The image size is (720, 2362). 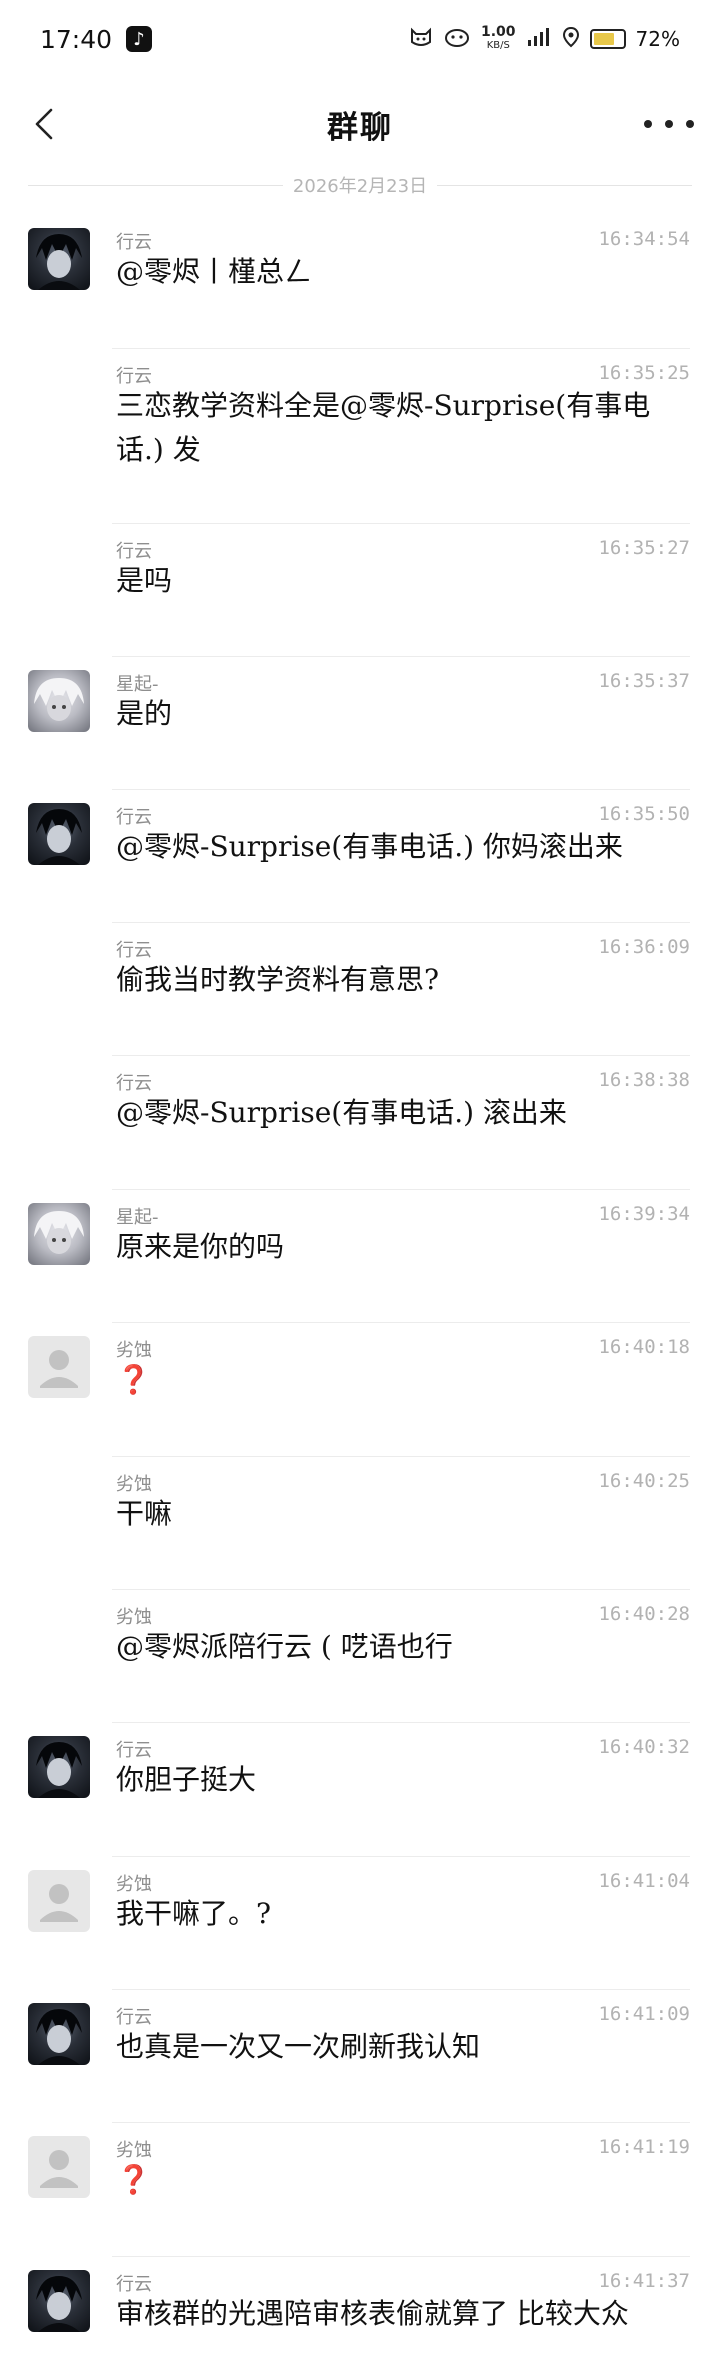 I want to click on message-text: 三恋教学资料全是@零烬-Surprise(有事电话.) 发, so click(x=383, y=427).